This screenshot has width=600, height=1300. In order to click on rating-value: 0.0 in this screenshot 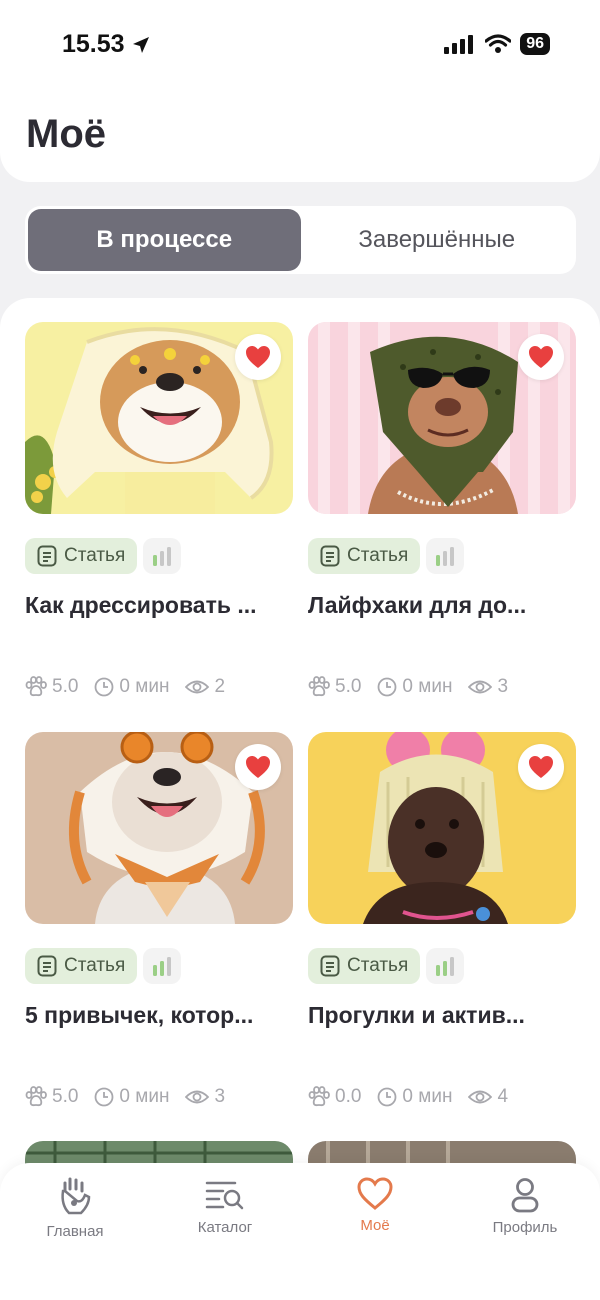, I will do `click(348, 1096)`.